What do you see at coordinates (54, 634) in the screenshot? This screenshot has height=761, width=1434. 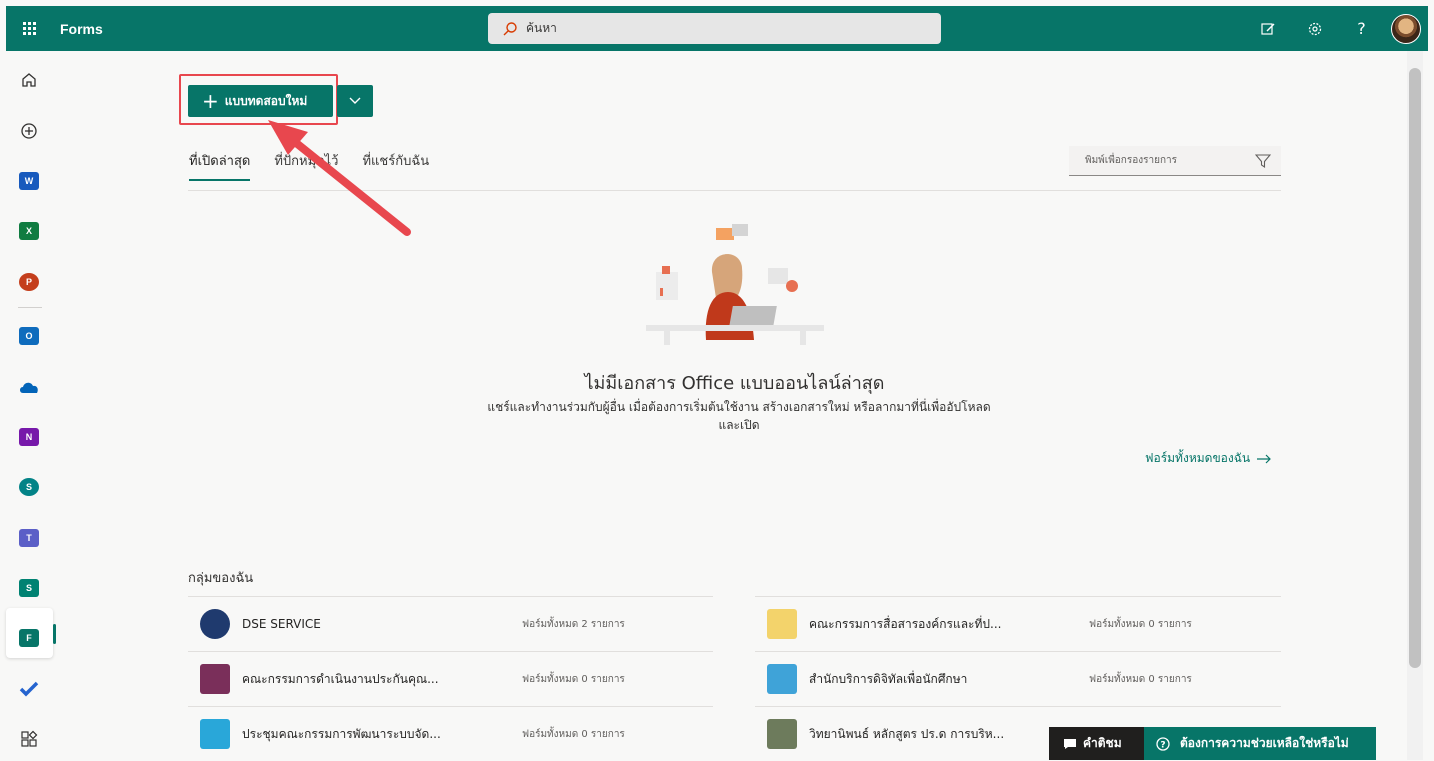 I see `rail-active-indicator` at bounding box center [54, 634].